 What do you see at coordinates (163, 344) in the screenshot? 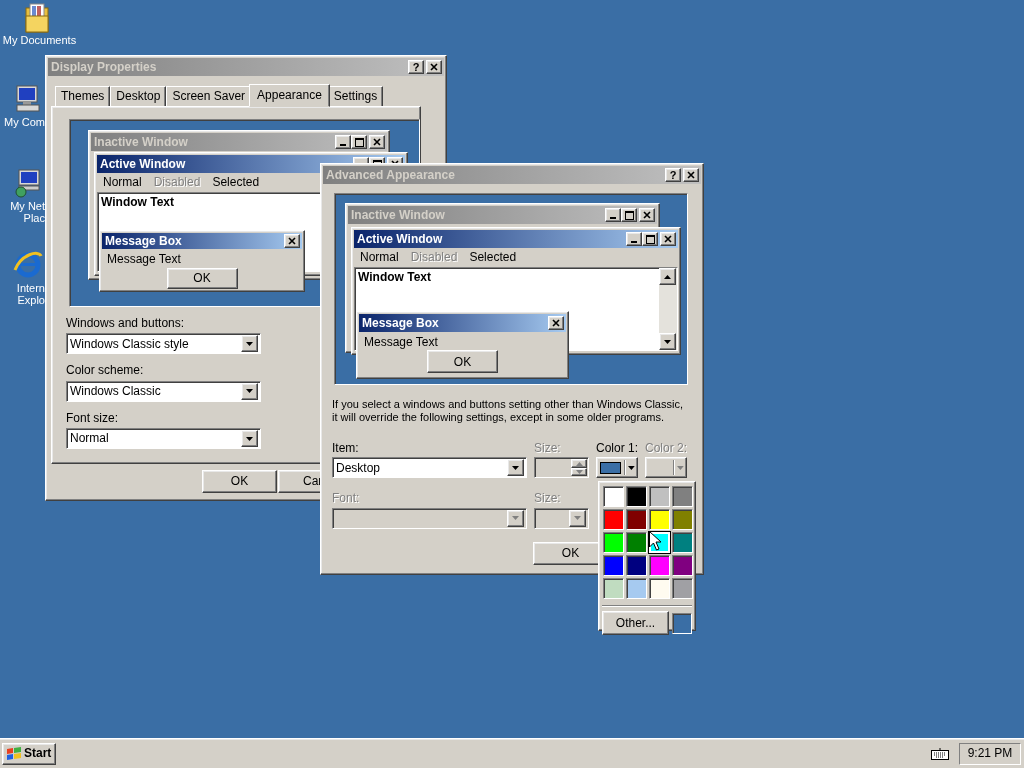
I see `dropdown: Windows Classic style` at bounding box center [163, 344].